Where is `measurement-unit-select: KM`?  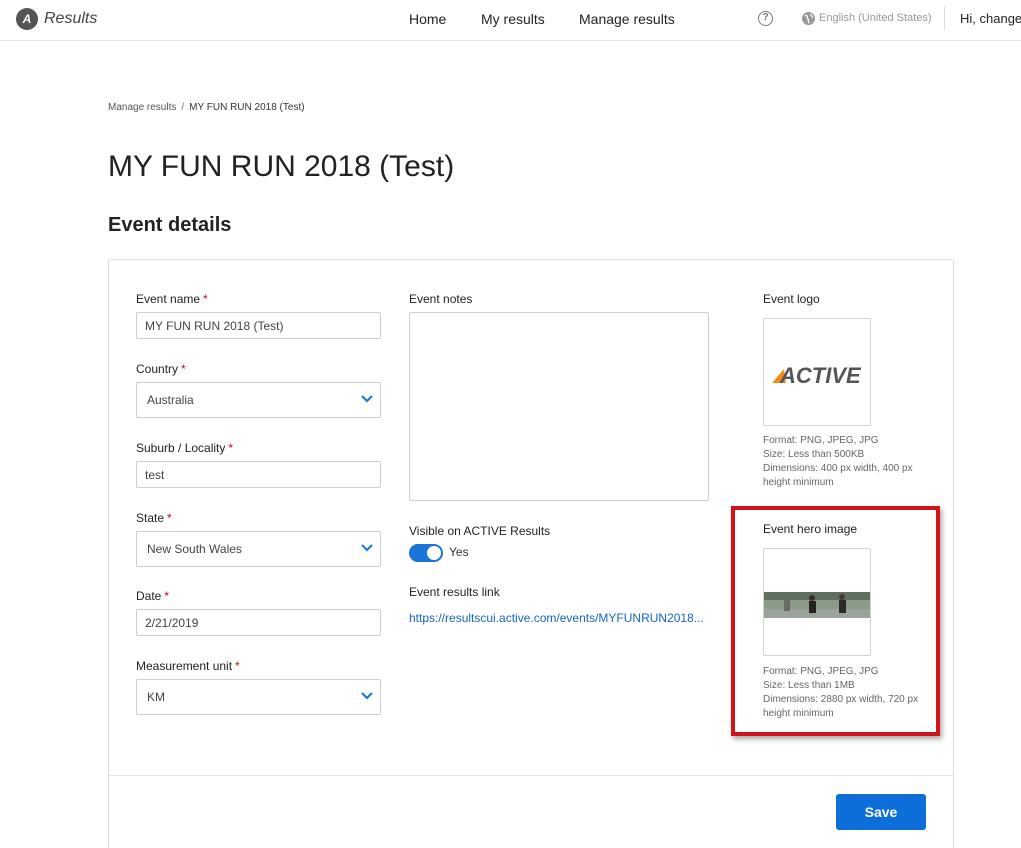
measurement-unit-select: KM is located at coordinates (258, 697).